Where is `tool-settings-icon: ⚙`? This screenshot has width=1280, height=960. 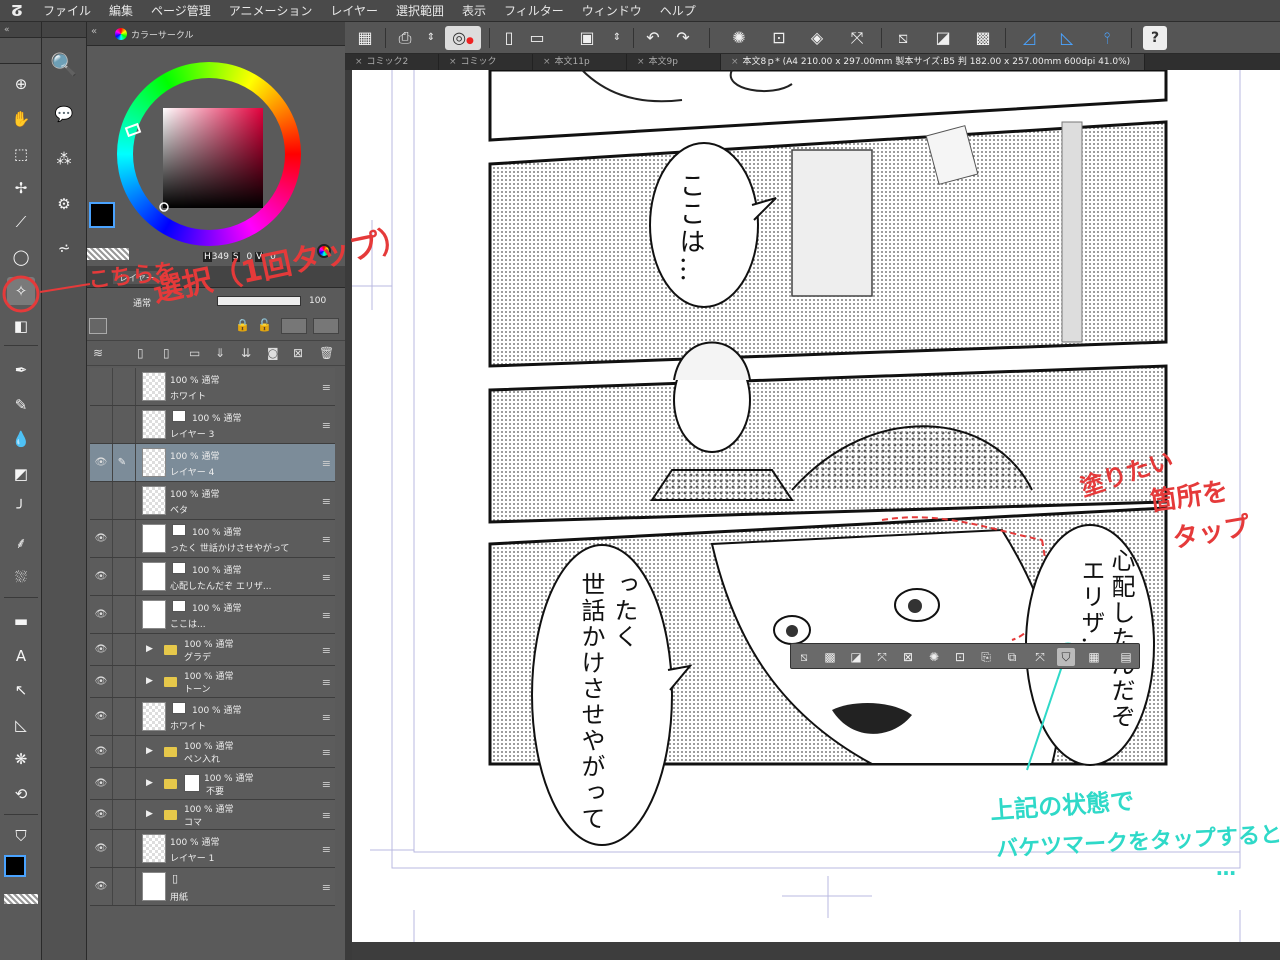 tool-settings-icon: ⚙ is located at coordinates (64, 204).